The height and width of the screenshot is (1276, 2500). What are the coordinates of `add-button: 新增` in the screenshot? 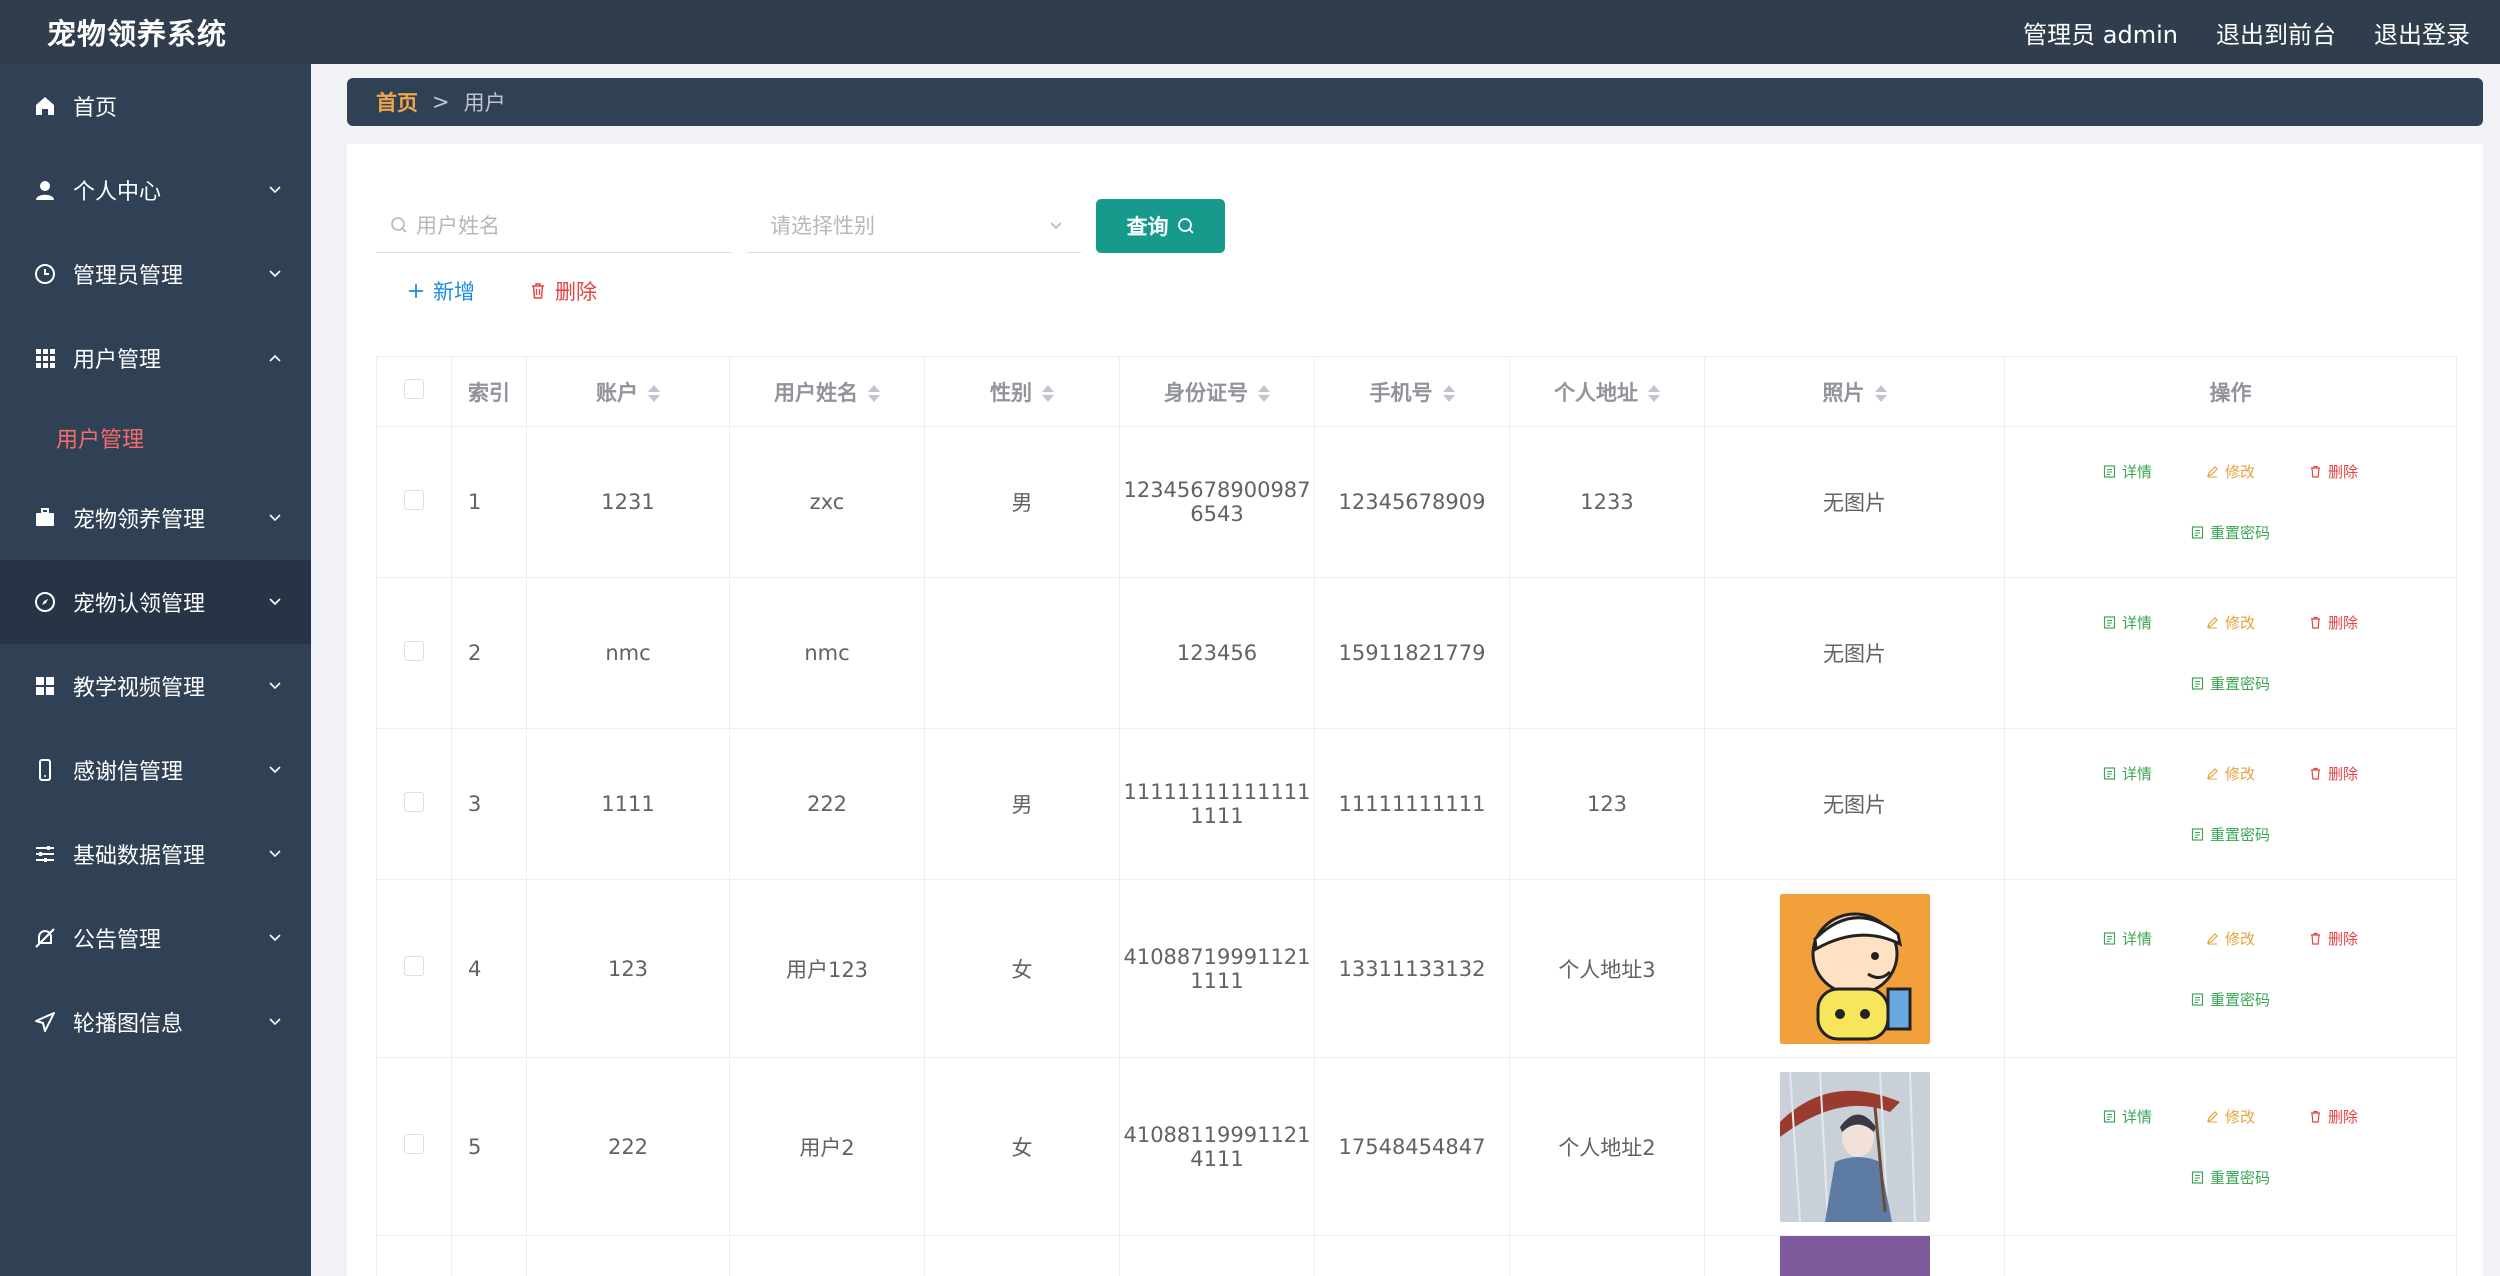 It's located at (441, 291).